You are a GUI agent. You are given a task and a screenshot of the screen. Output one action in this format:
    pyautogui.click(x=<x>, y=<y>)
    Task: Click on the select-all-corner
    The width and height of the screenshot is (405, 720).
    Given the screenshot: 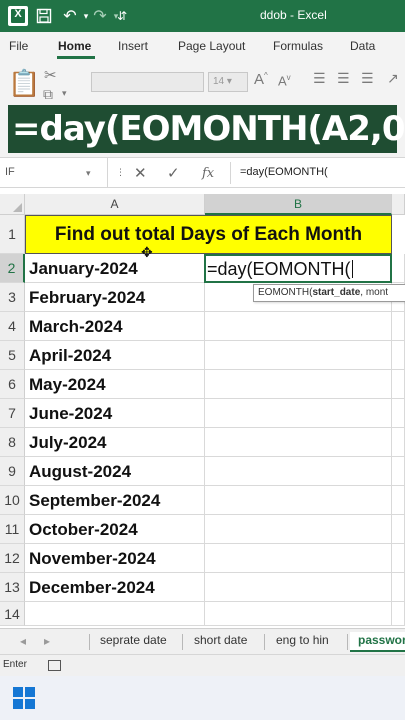 What is the action you would take?
    pyautogui.click(x=12, y=204)
    